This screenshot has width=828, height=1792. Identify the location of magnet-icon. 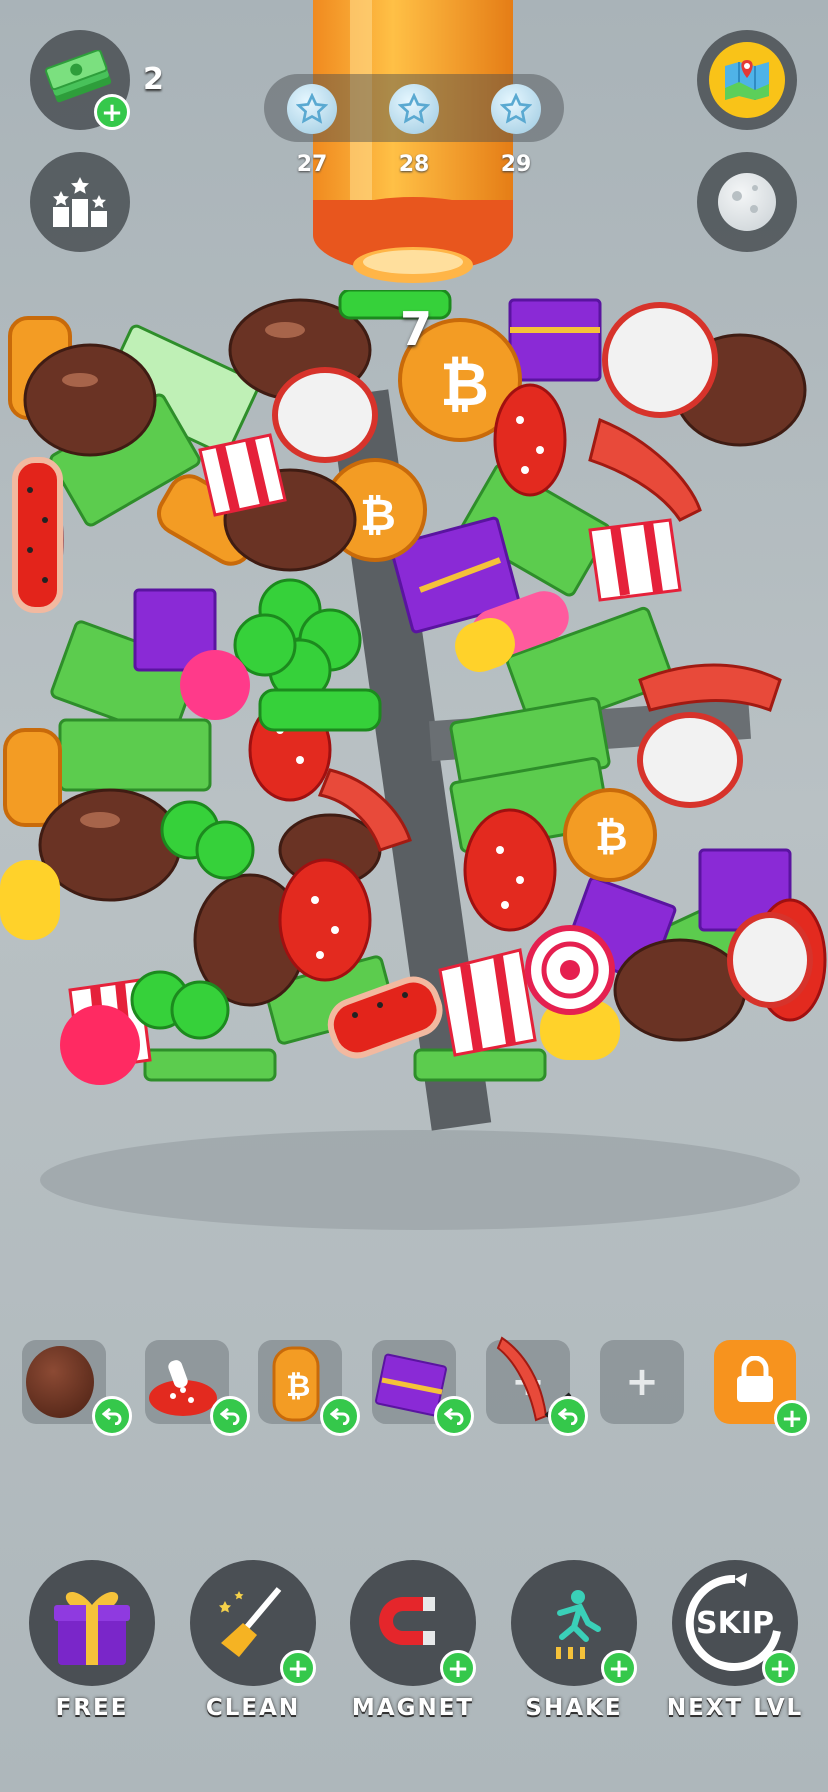
(407, 1621).